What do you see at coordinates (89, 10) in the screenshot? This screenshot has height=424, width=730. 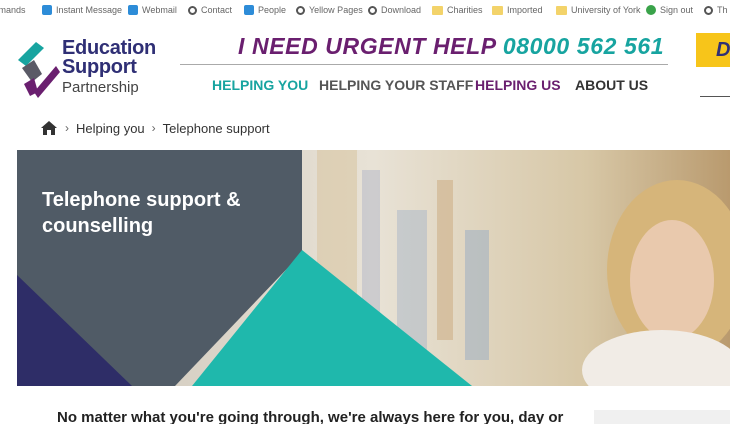 I see `bookmark-label: Instant Message` at bounding box center [89, 10].